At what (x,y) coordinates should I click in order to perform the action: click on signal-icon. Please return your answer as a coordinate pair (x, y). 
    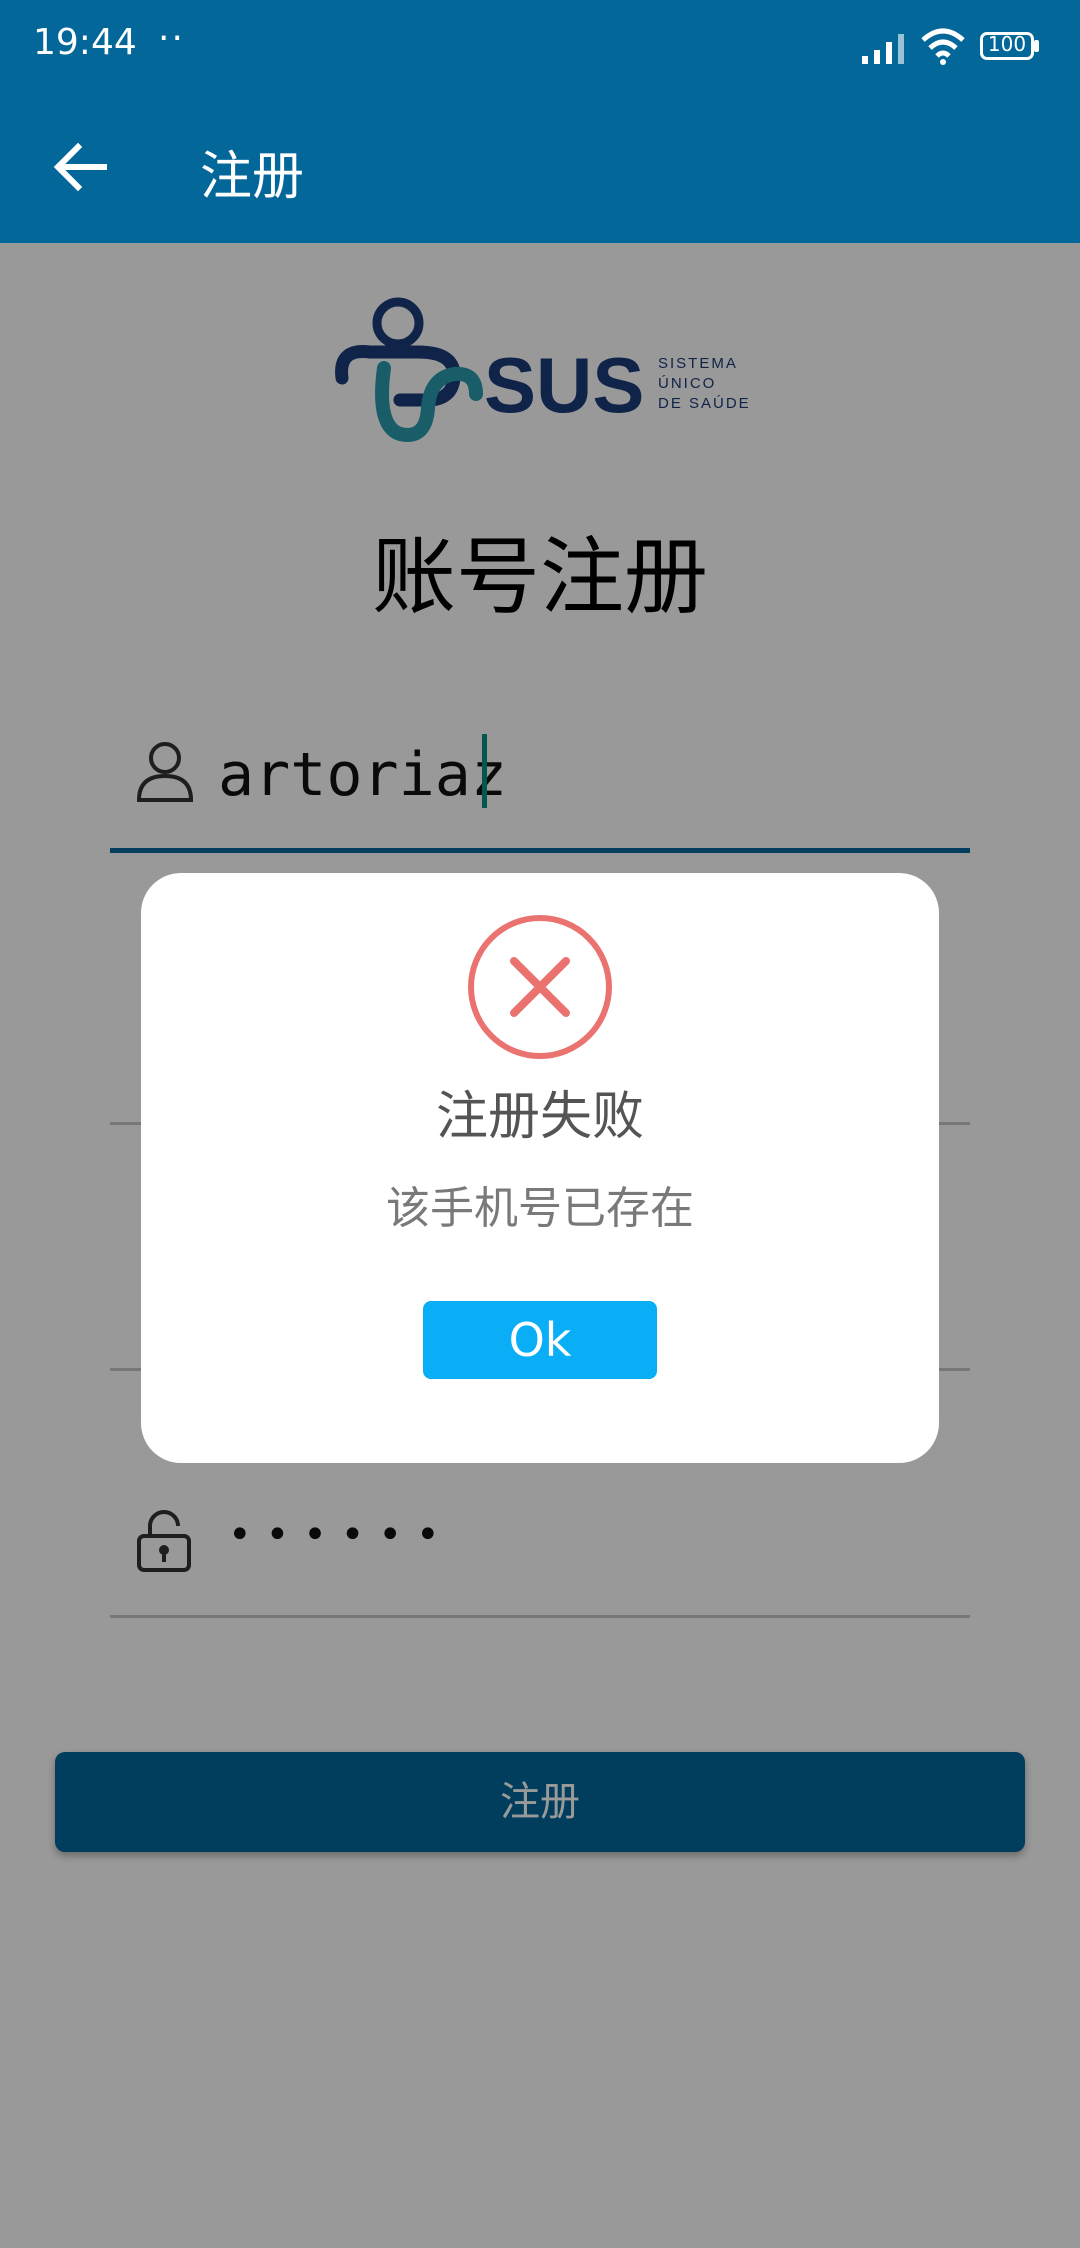
    Looking at the image, I should click on (883, 49).